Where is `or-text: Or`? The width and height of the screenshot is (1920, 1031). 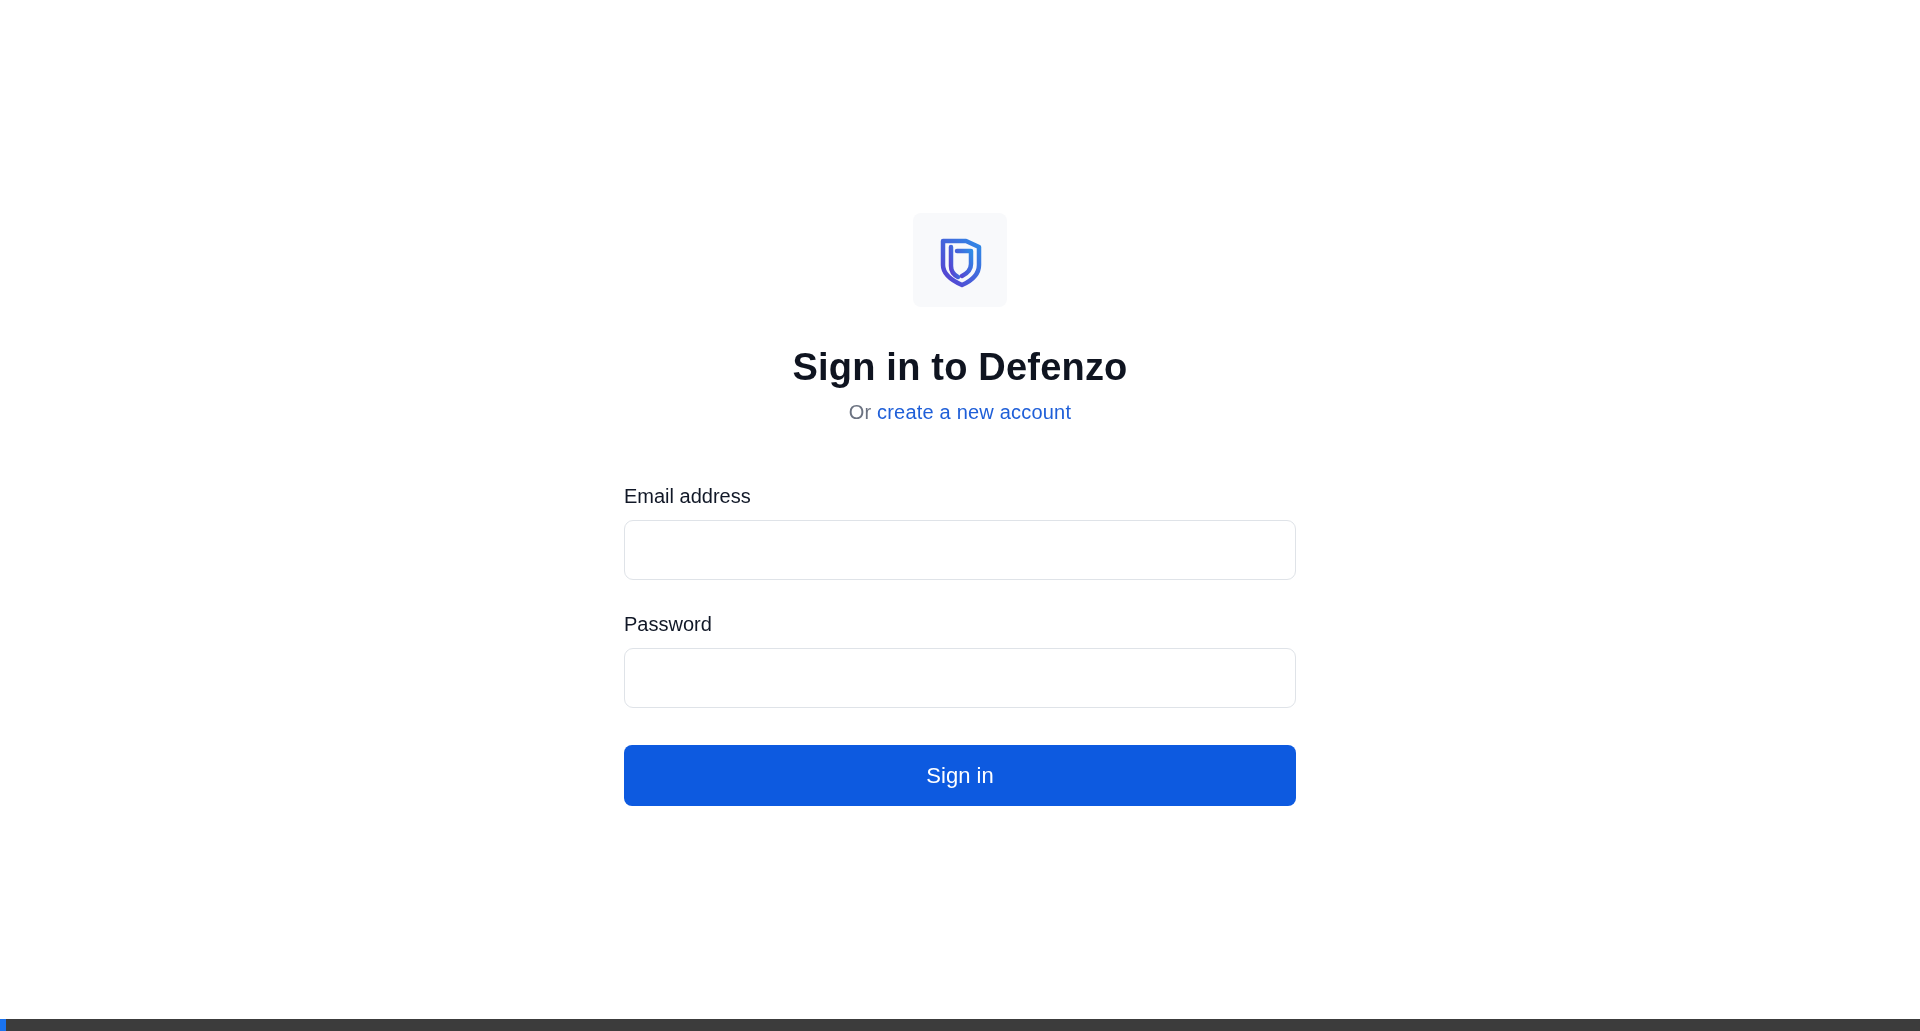 or-text: Or is located at coordinates (860, 412).